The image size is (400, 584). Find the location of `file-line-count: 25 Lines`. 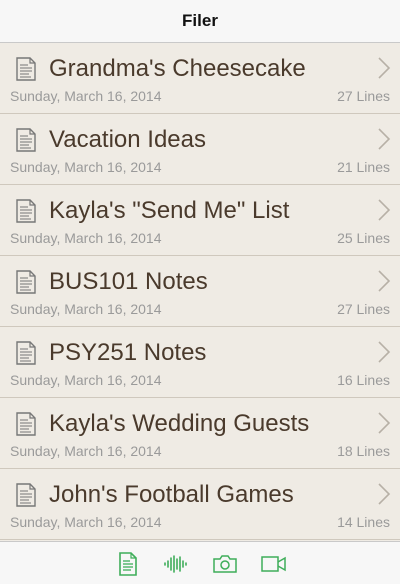

file-line-count: 25 Lines is located at coordinates (363, 238).